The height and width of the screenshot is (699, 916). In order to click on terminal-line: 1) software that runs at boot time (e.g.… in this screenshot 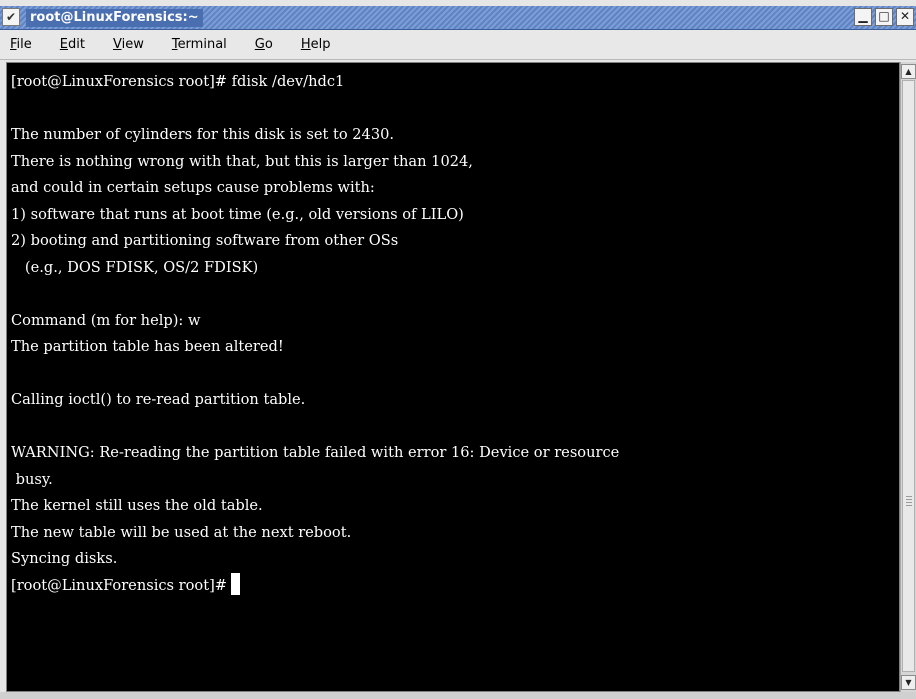, I will do `click(237, 214)`.